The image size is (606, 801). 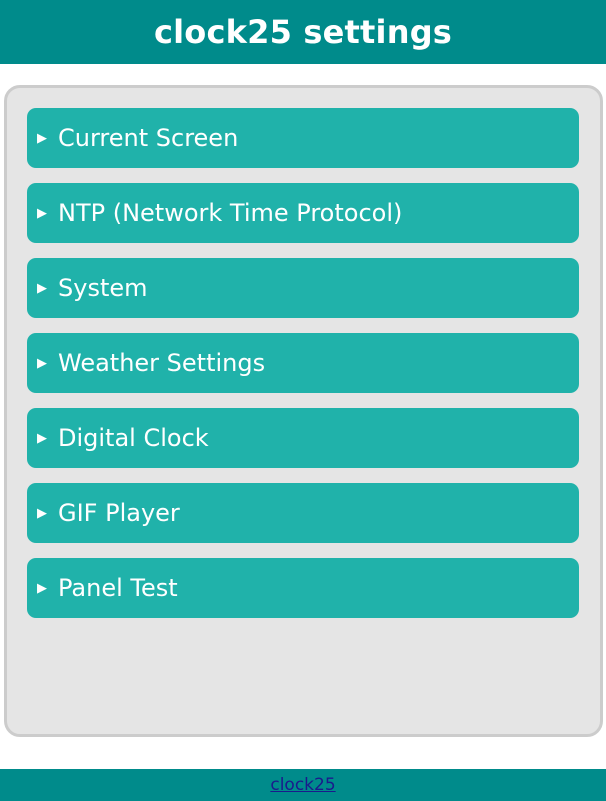 I want to click on page-title: clock25 settings, so click(x=303, y=32).